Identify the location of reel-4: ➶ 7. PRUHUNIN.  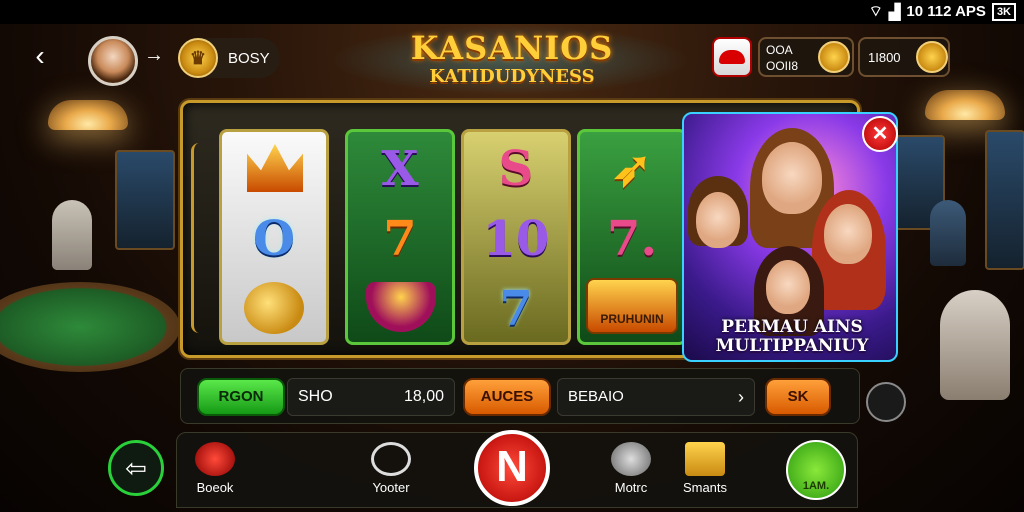
(632, 237).